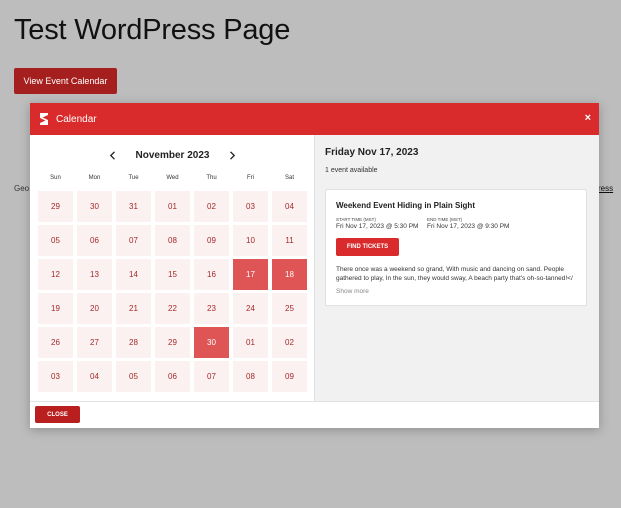 This screenshot has height=508, width=621. Describe the element at coordinates (351, 170) in the screenshot. I see `event-count: 1 event available` at that location.